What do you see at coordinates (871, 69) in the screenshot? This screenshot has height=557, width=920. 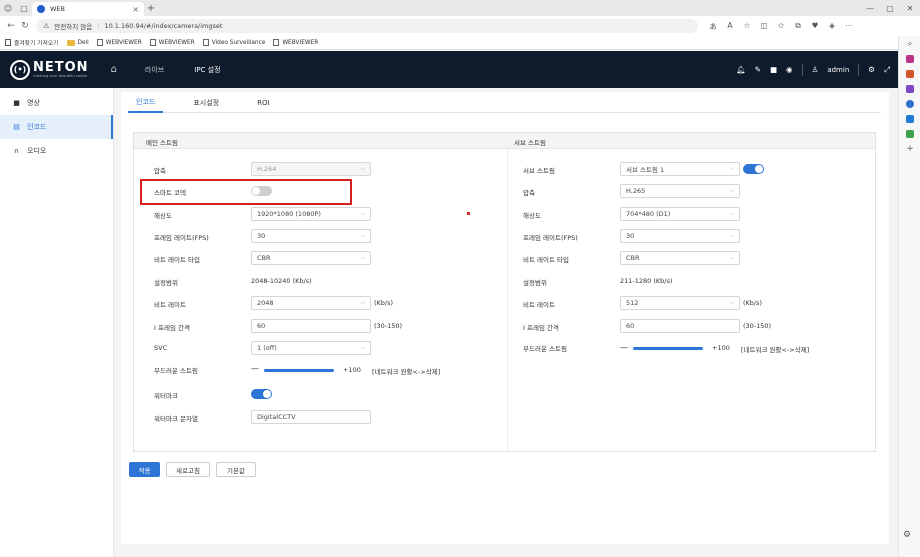 I see `settings-icon: ⚙` at bounding box center [871, 69].